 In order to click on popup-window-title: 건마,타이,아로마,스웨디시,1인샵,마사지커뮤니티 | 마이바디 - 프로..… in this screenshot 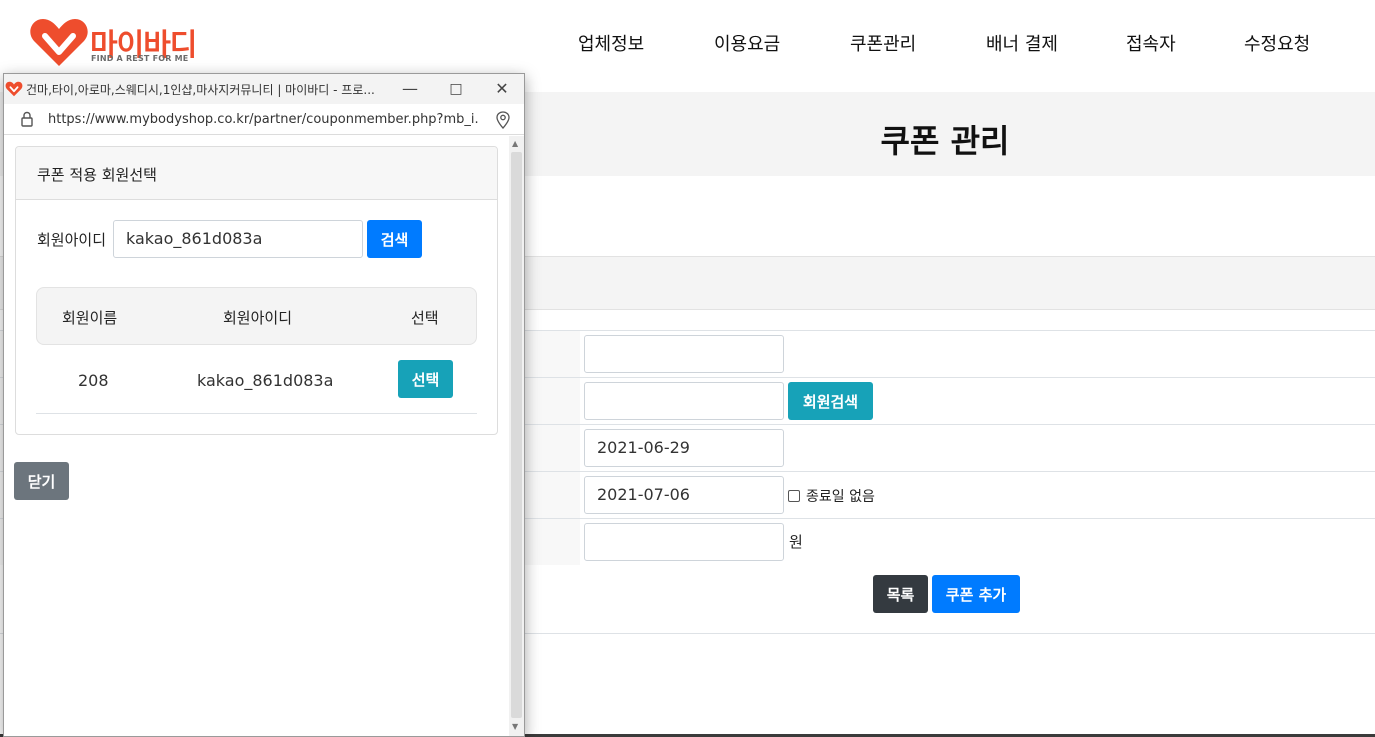, I will do `click(200, 90)`.